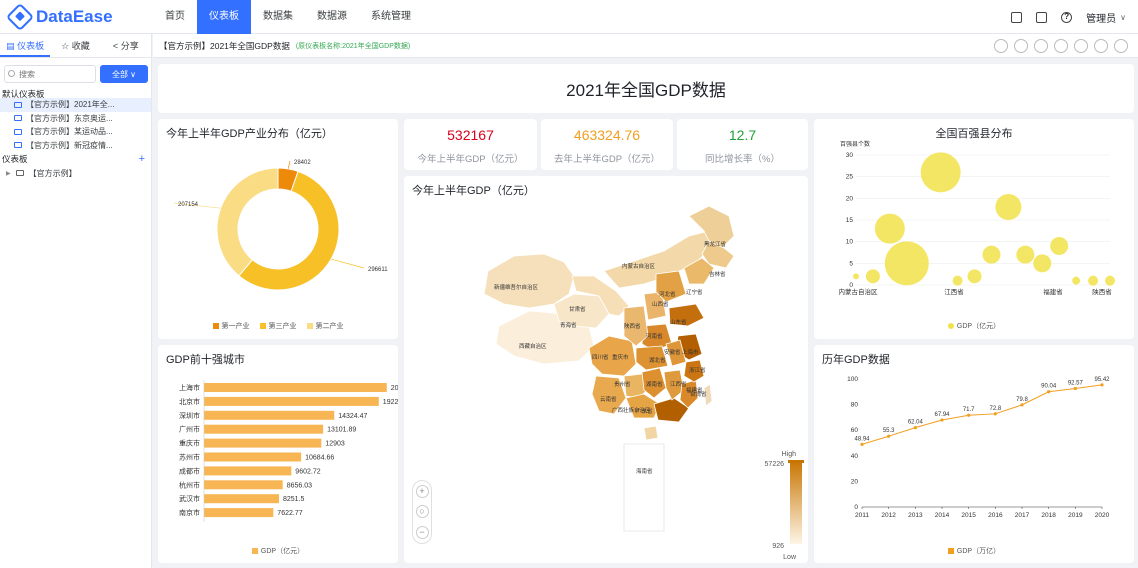  Describe the element at coordinates (1067, 17) in the screenshot. I see `help-icon: ?` at that location.